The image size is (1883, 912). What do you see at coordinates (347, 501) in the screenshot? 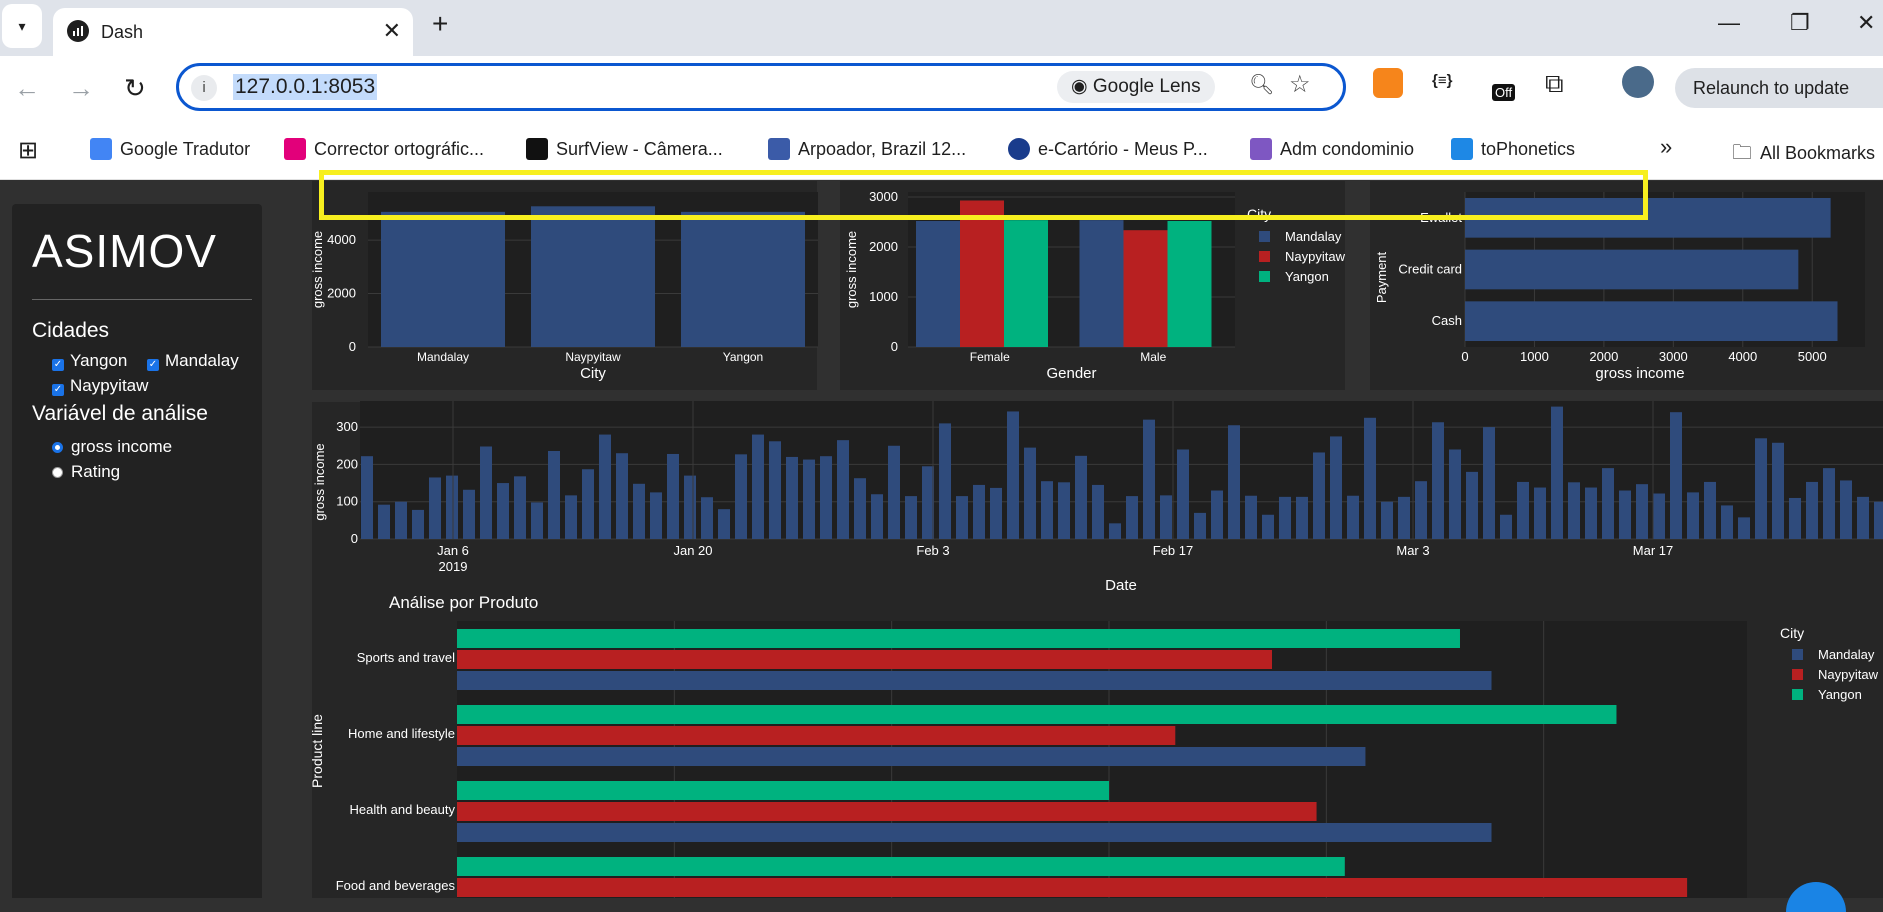
I see `y-tick-label: 100` at bounding box center [347, 501].